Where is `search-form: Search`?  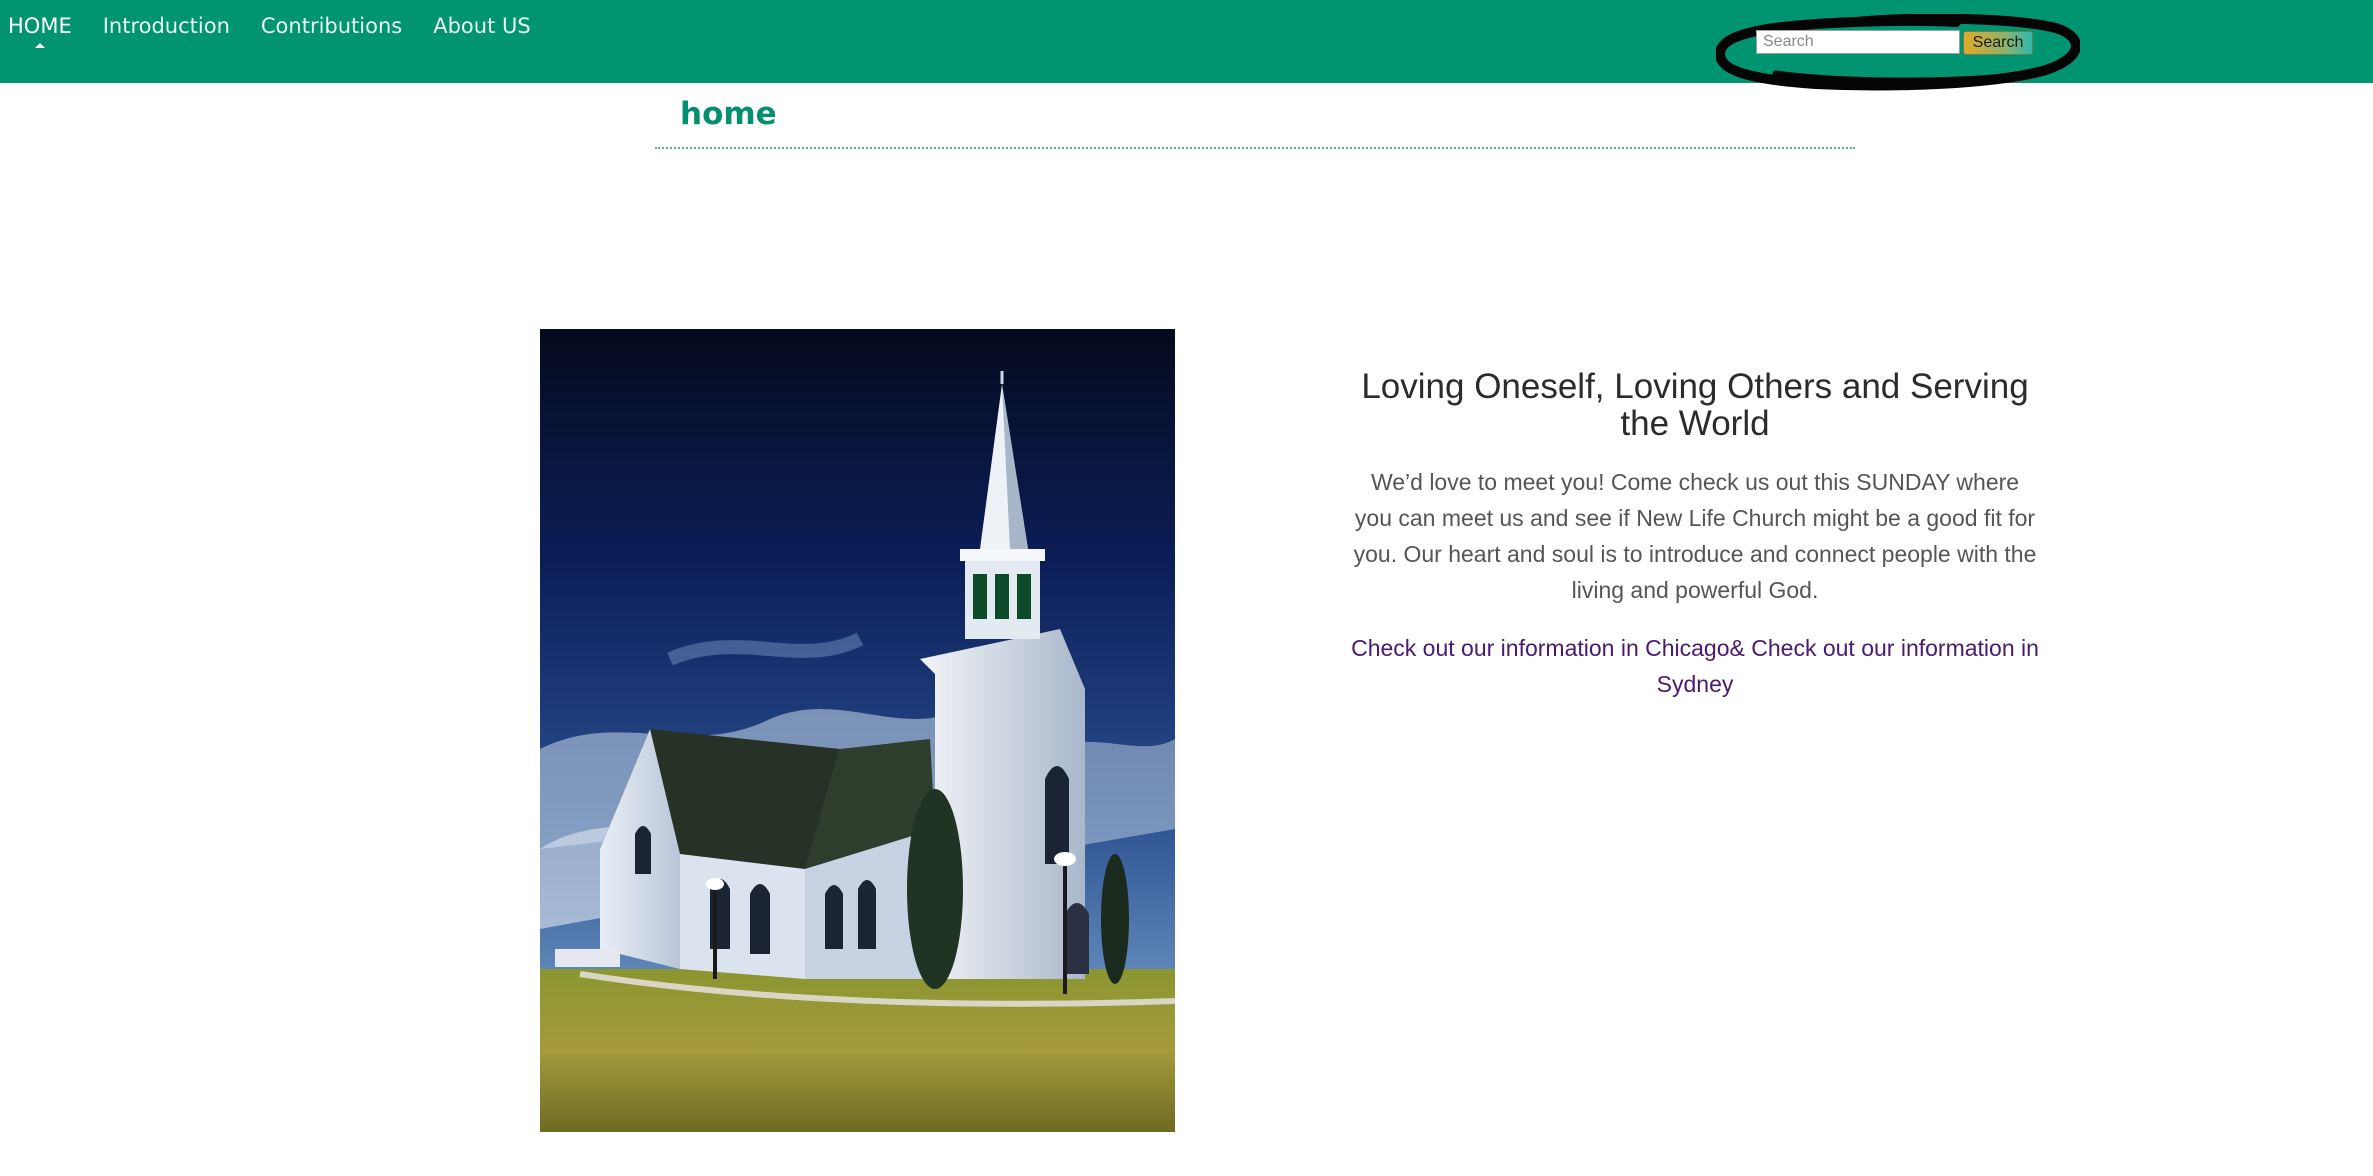
search-form: Search is located at coordinates (1898, 52).